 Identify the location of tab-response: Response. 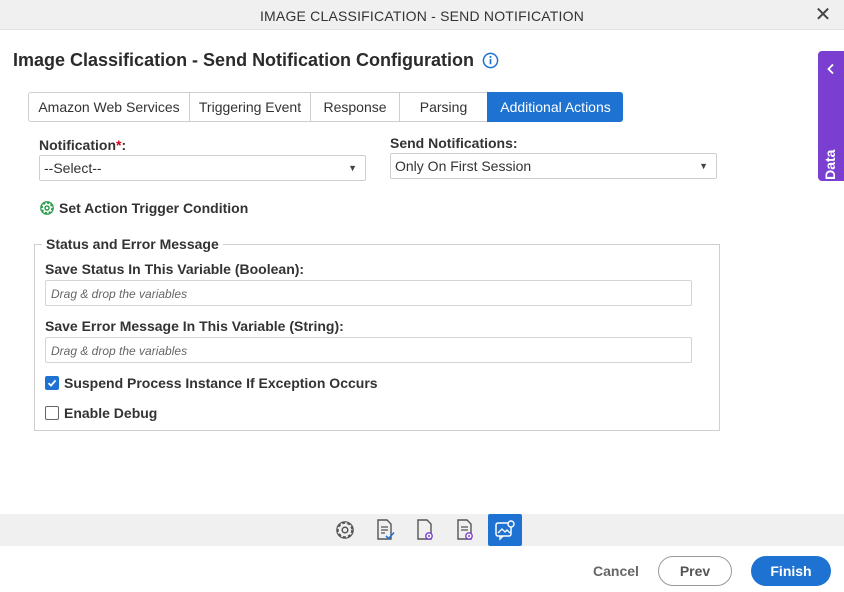
(354, 107).